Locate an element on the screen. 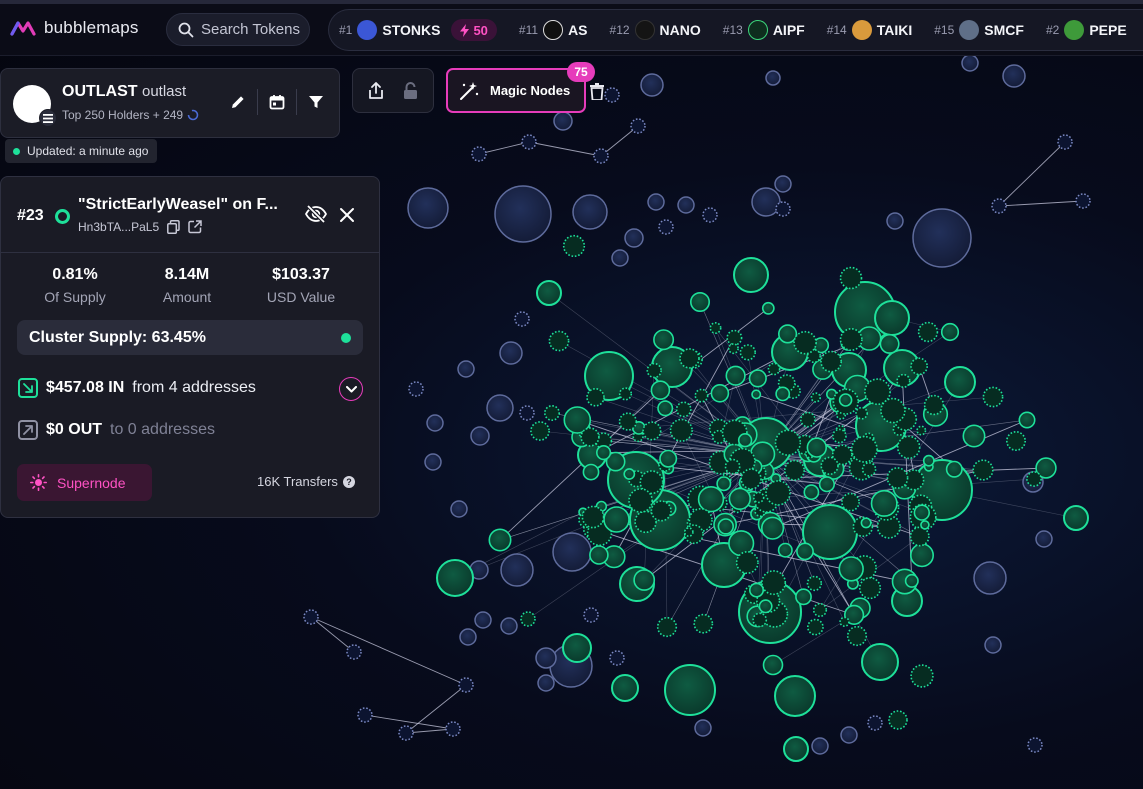  ticker-item-aipf: #13 AIPF is located at coordinates (764, 30).